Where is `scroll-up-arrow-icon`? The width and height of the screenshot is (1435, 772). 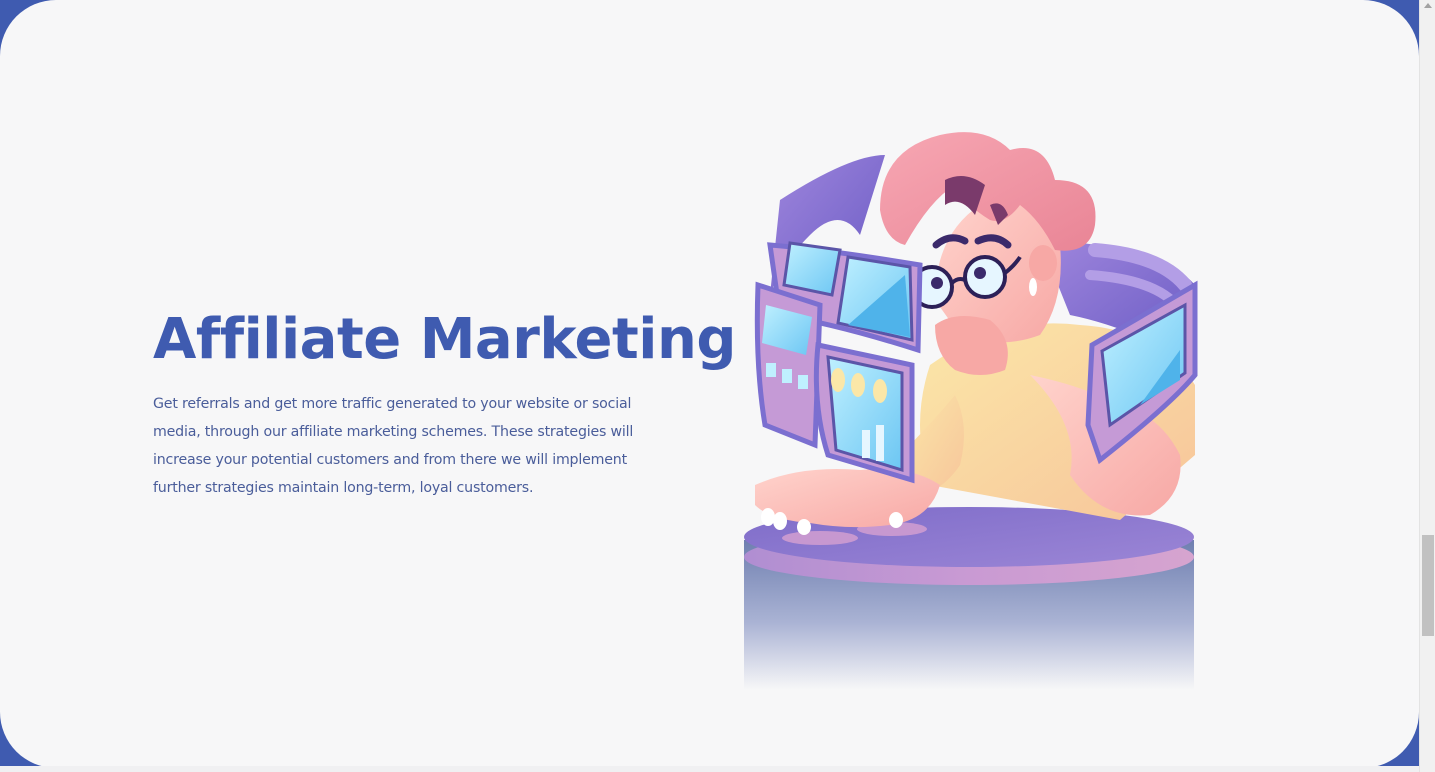 scroll-up-arrow-icon is located at coordinates (1428, 5).